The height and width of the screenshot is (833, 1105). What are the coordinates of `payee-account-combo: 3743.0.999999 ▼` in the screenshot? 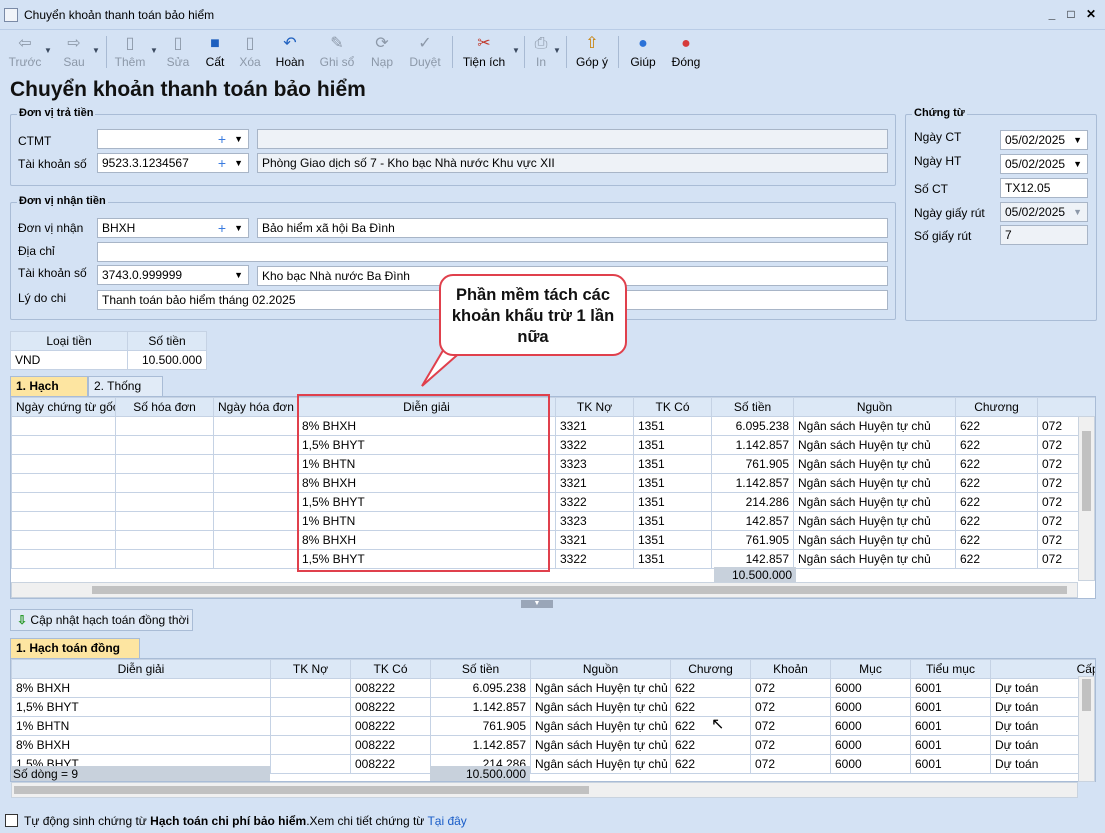 It's located at (173, 275).